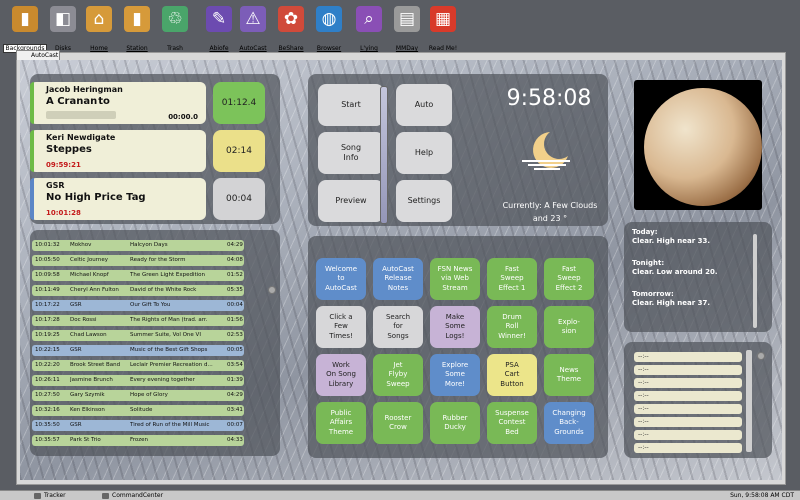  I want to click on current-weather: Currently: A Few Clouds and 23 °, so click(550, 213).